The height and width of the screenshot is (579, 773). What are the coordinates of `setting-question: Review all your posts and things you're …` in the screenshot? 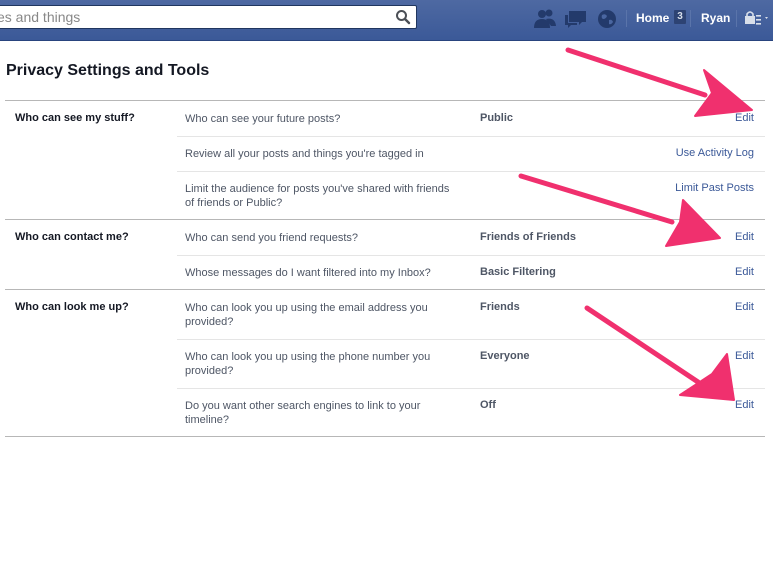 It's located at (304, 154).